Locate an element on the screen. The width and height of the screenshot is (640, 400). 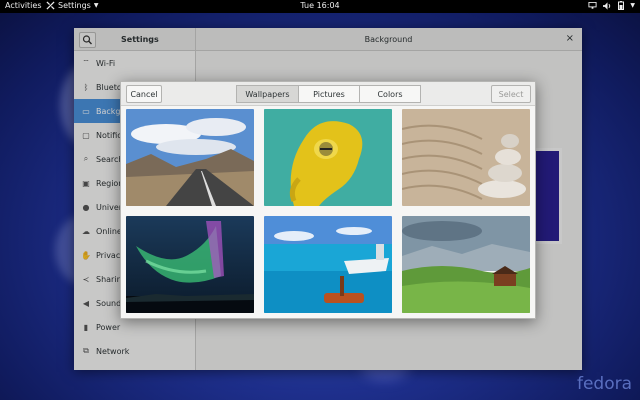
wallpaper-thumbnail-tropical-water is located at coordinates (328, 264).